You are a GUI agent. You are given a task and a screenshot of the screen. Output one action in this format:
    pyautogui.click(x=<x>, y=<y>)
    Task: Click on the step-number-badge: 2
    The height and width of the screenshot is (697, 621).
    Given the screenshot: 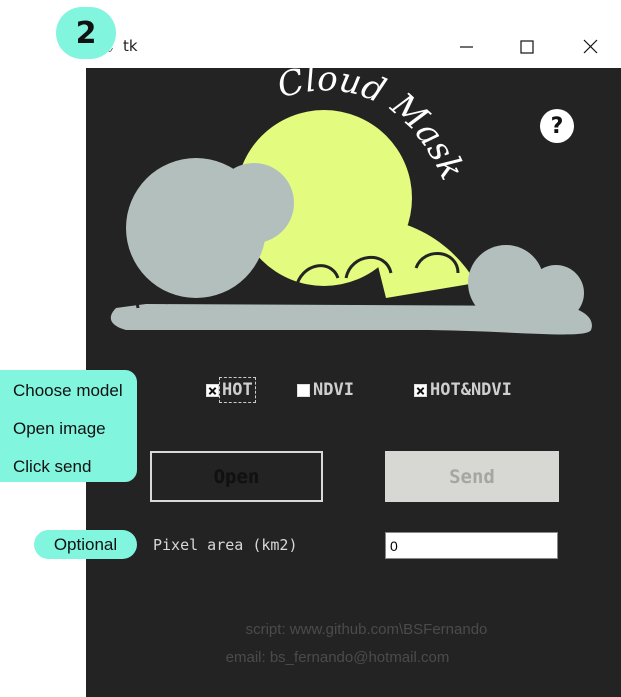 What is the action you would take?
    pyautogui.click(x=86, y=33)
    